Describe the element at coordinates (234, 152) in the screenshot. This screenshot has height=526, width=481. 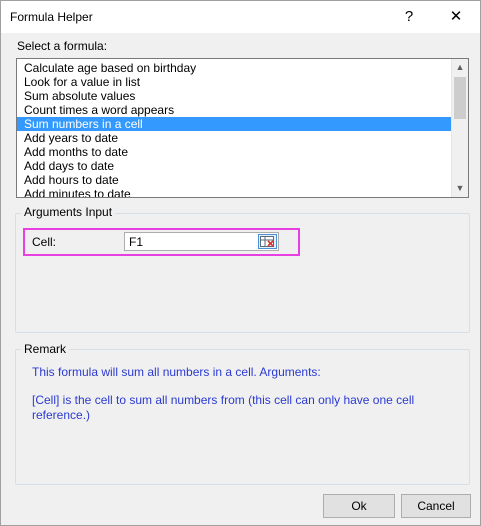
I see `list-item: Add months to date` at that location.